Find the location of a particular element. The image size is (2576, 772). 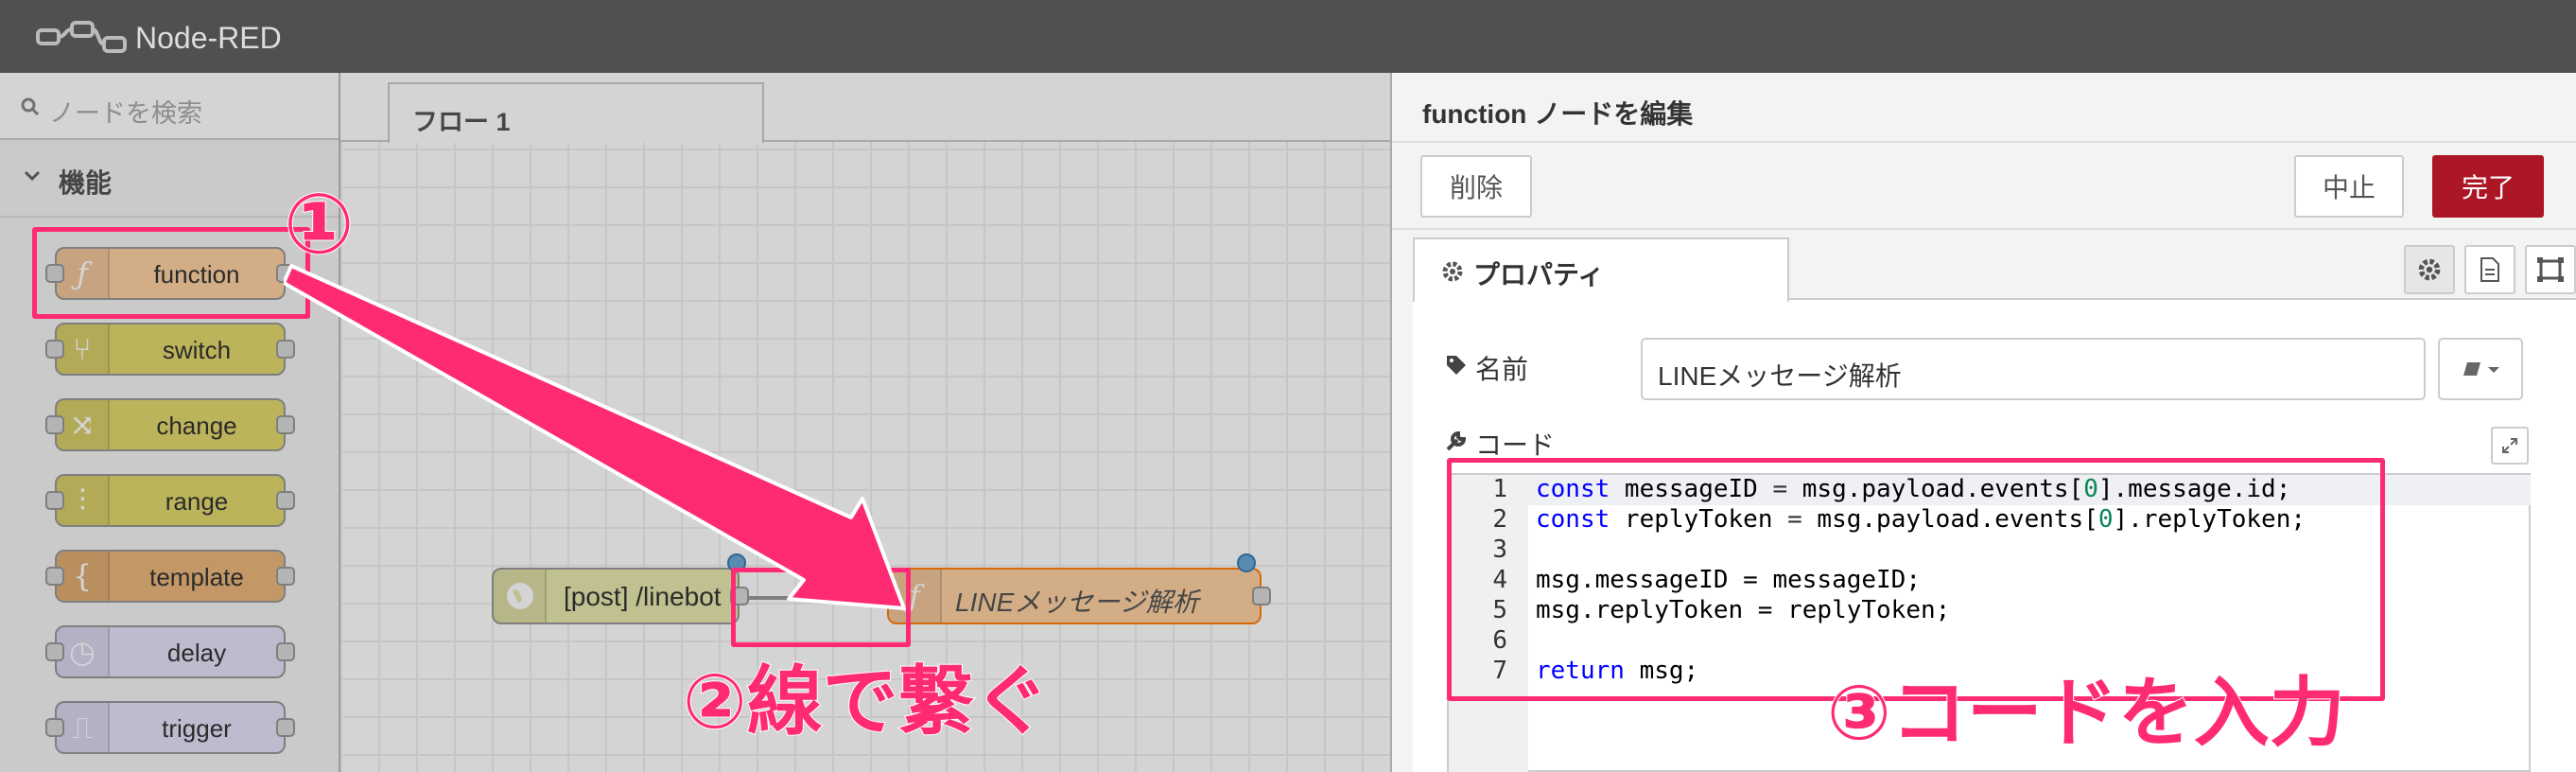

node-red-logo-icon is located at coordinates (81, 37).